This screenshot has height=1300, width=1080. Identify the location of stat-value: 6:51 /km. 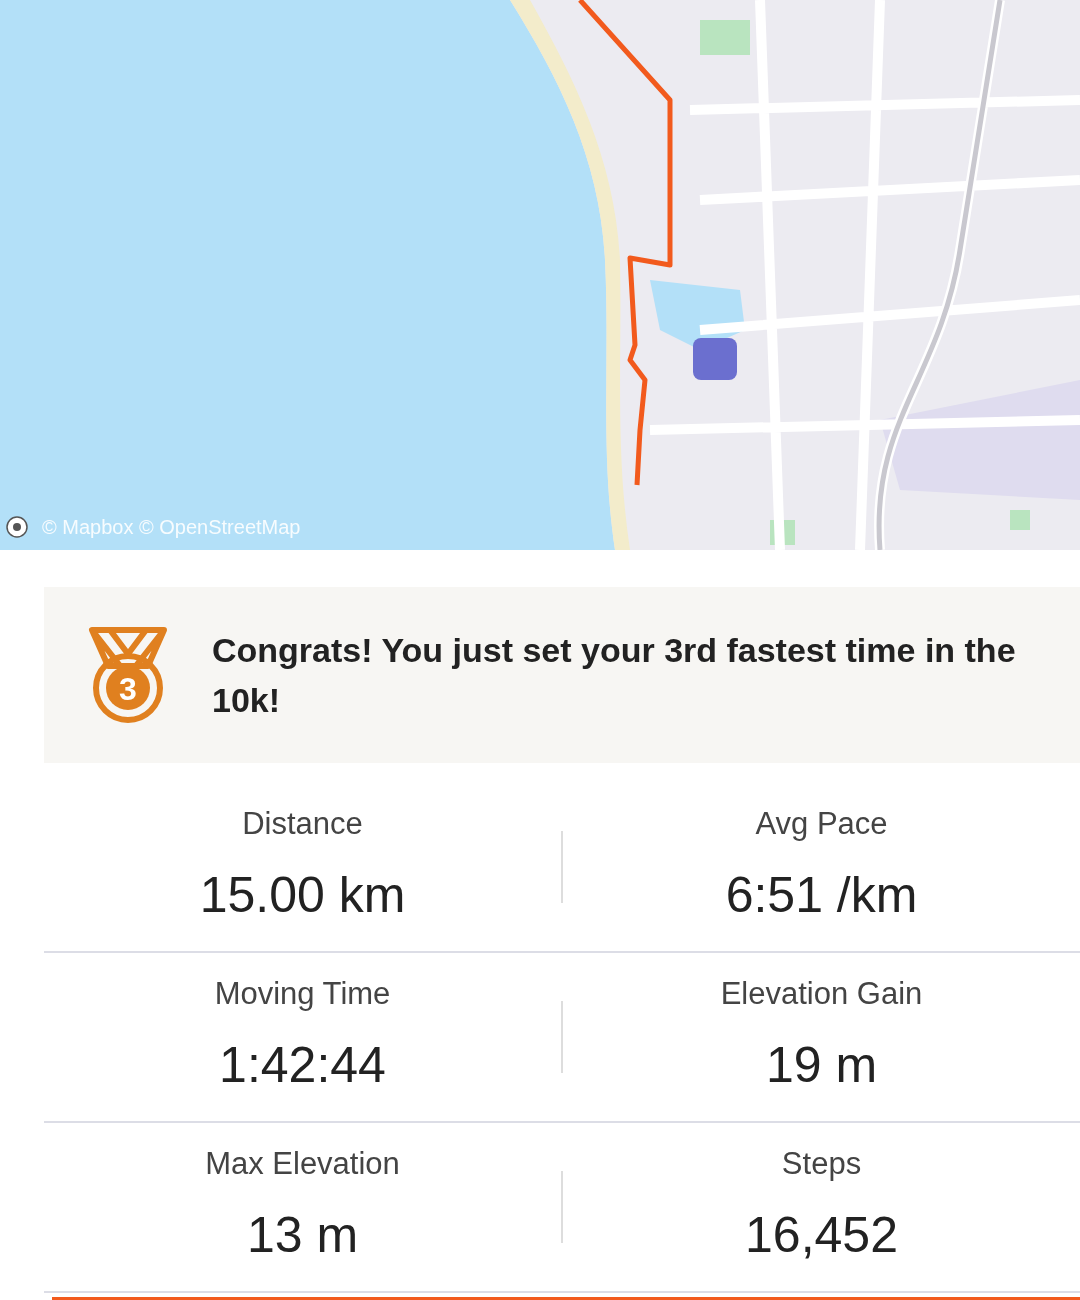
(821, 895).